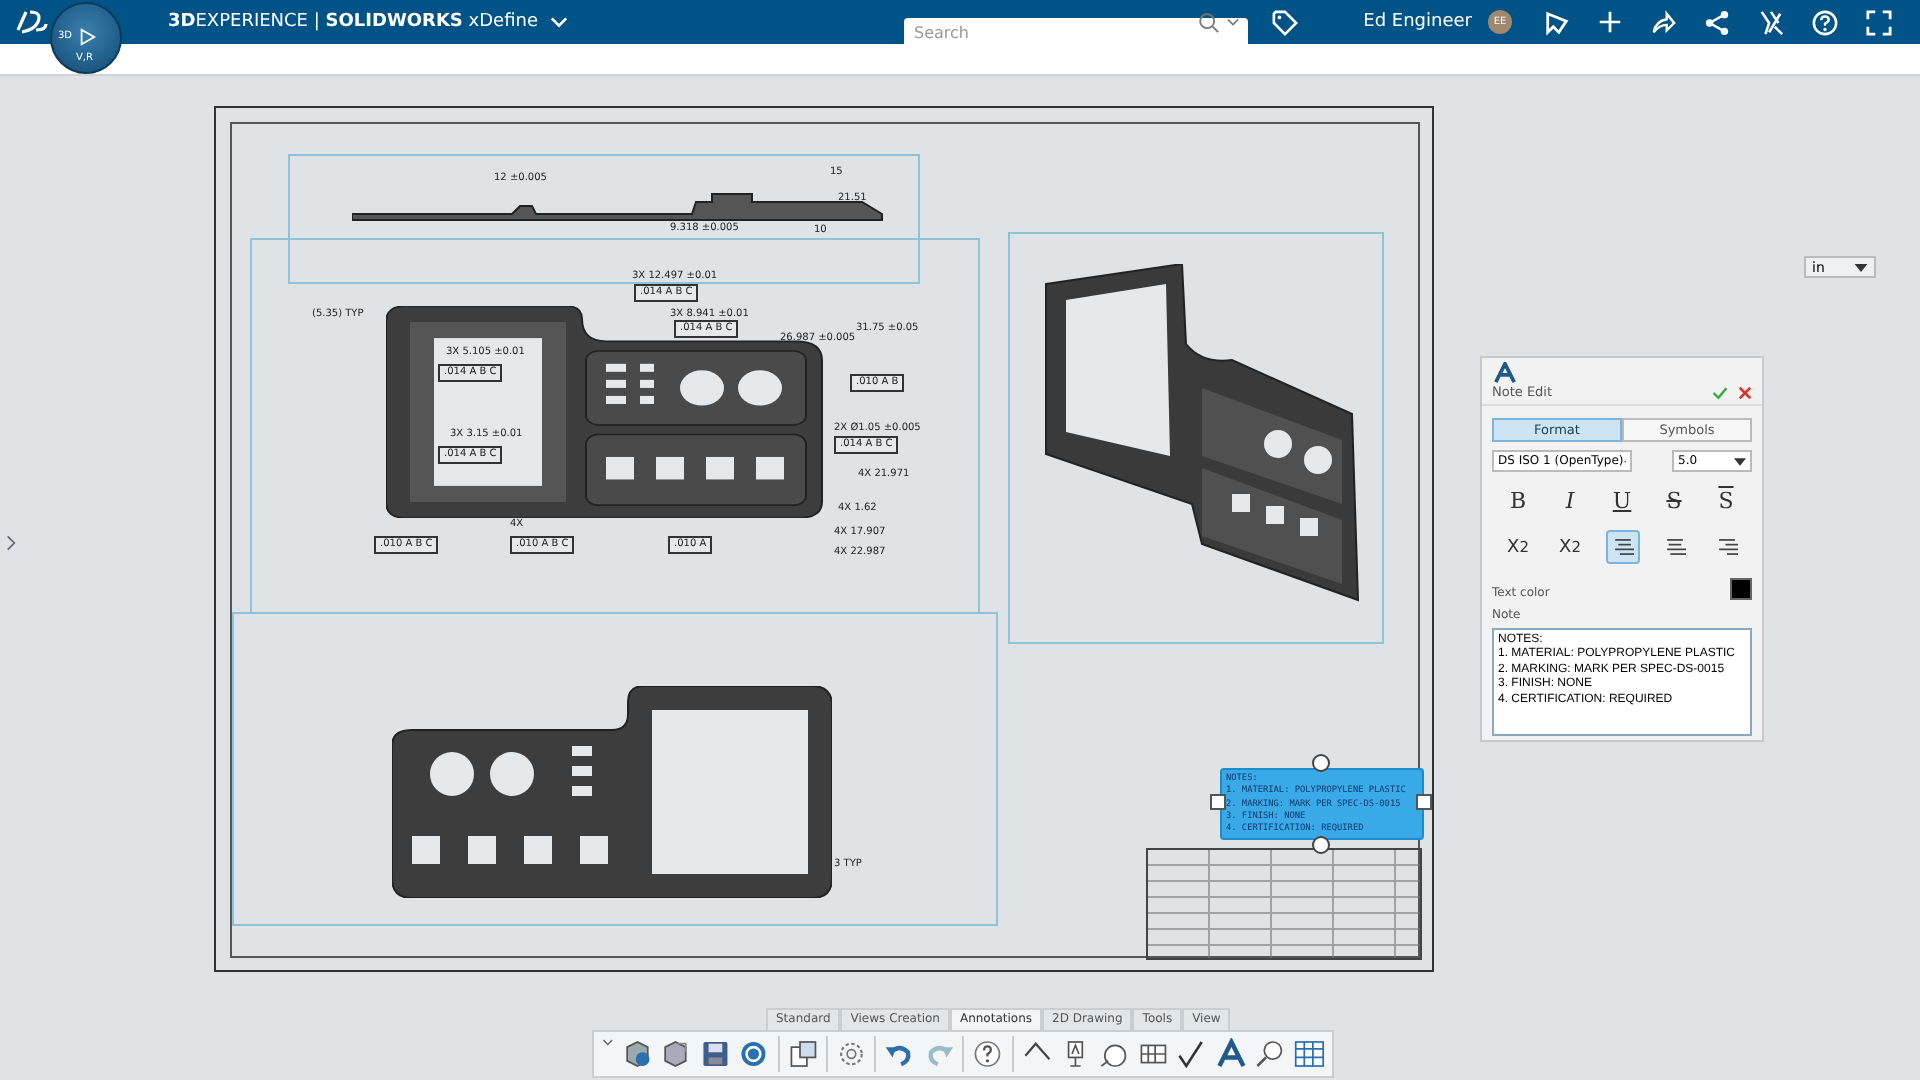 The height and width of the screenshot is (1080, 1920). I want to click on search-icon, so click(1209, 22).